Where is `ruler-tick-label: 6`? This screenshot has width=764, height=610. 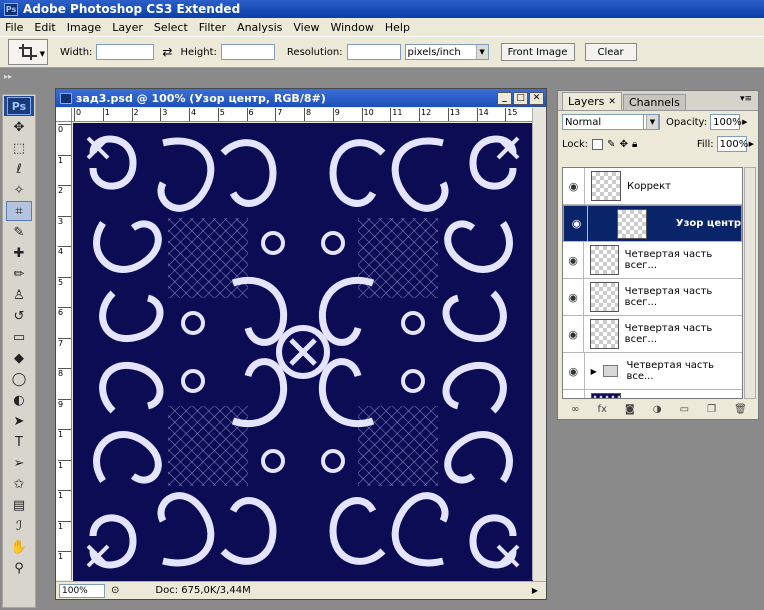
ruler-tick-label: 6 is located at coordinates (64, 312).